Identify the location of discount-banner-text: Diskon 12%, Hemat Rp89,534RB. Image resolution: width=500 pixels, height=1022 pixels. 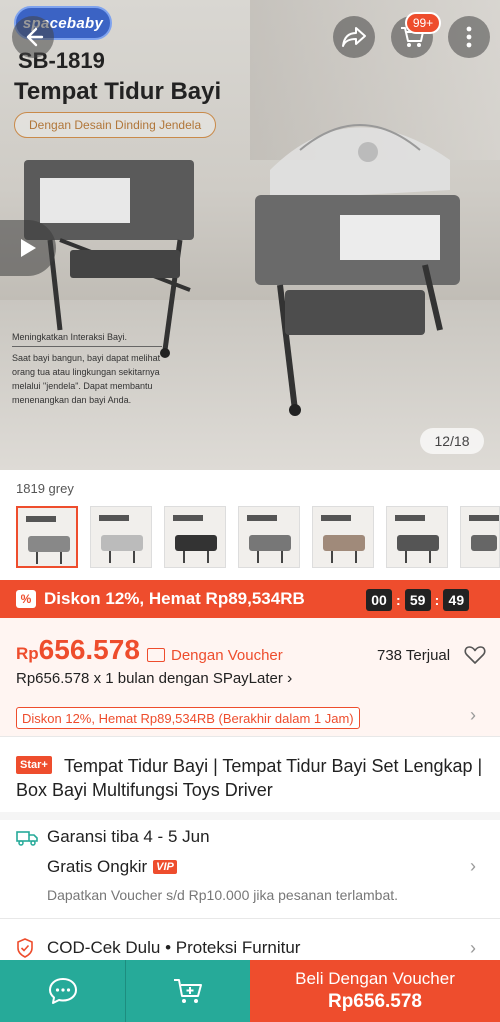
(174, 598).